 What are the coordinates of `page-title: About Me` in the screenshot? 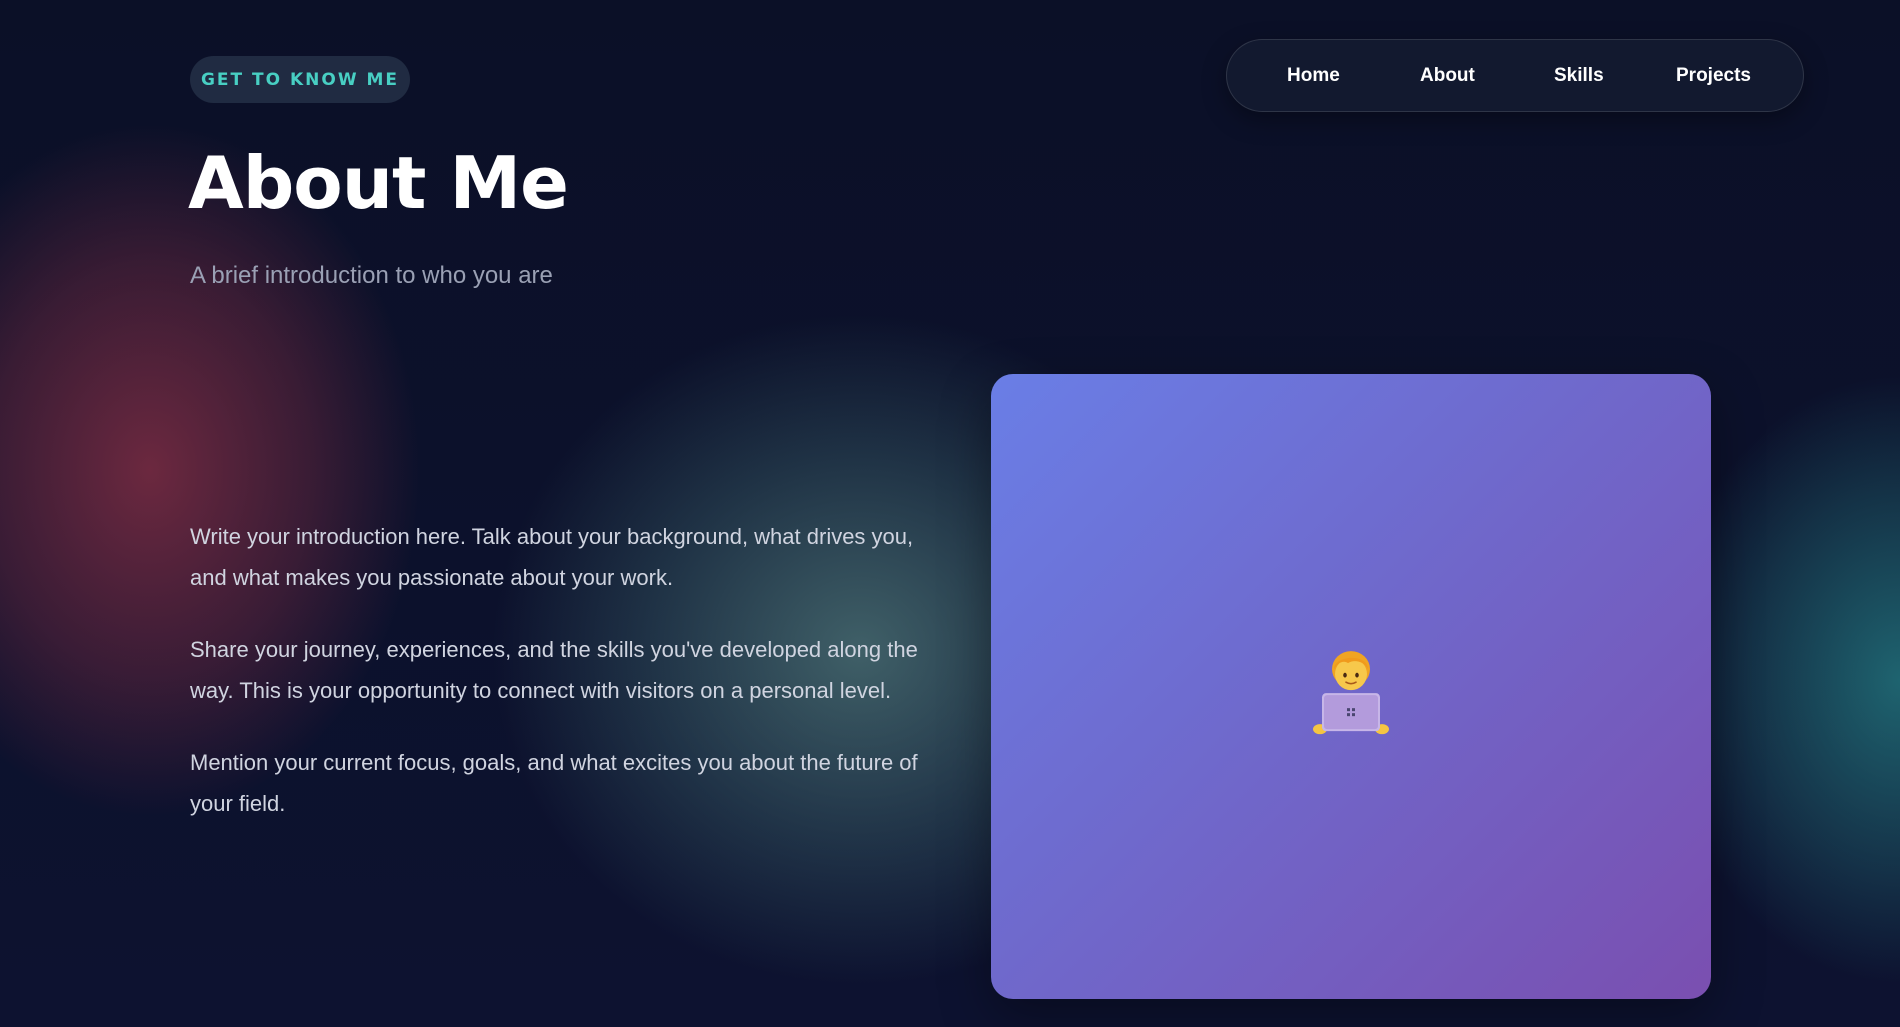 It's located at (378, 183).